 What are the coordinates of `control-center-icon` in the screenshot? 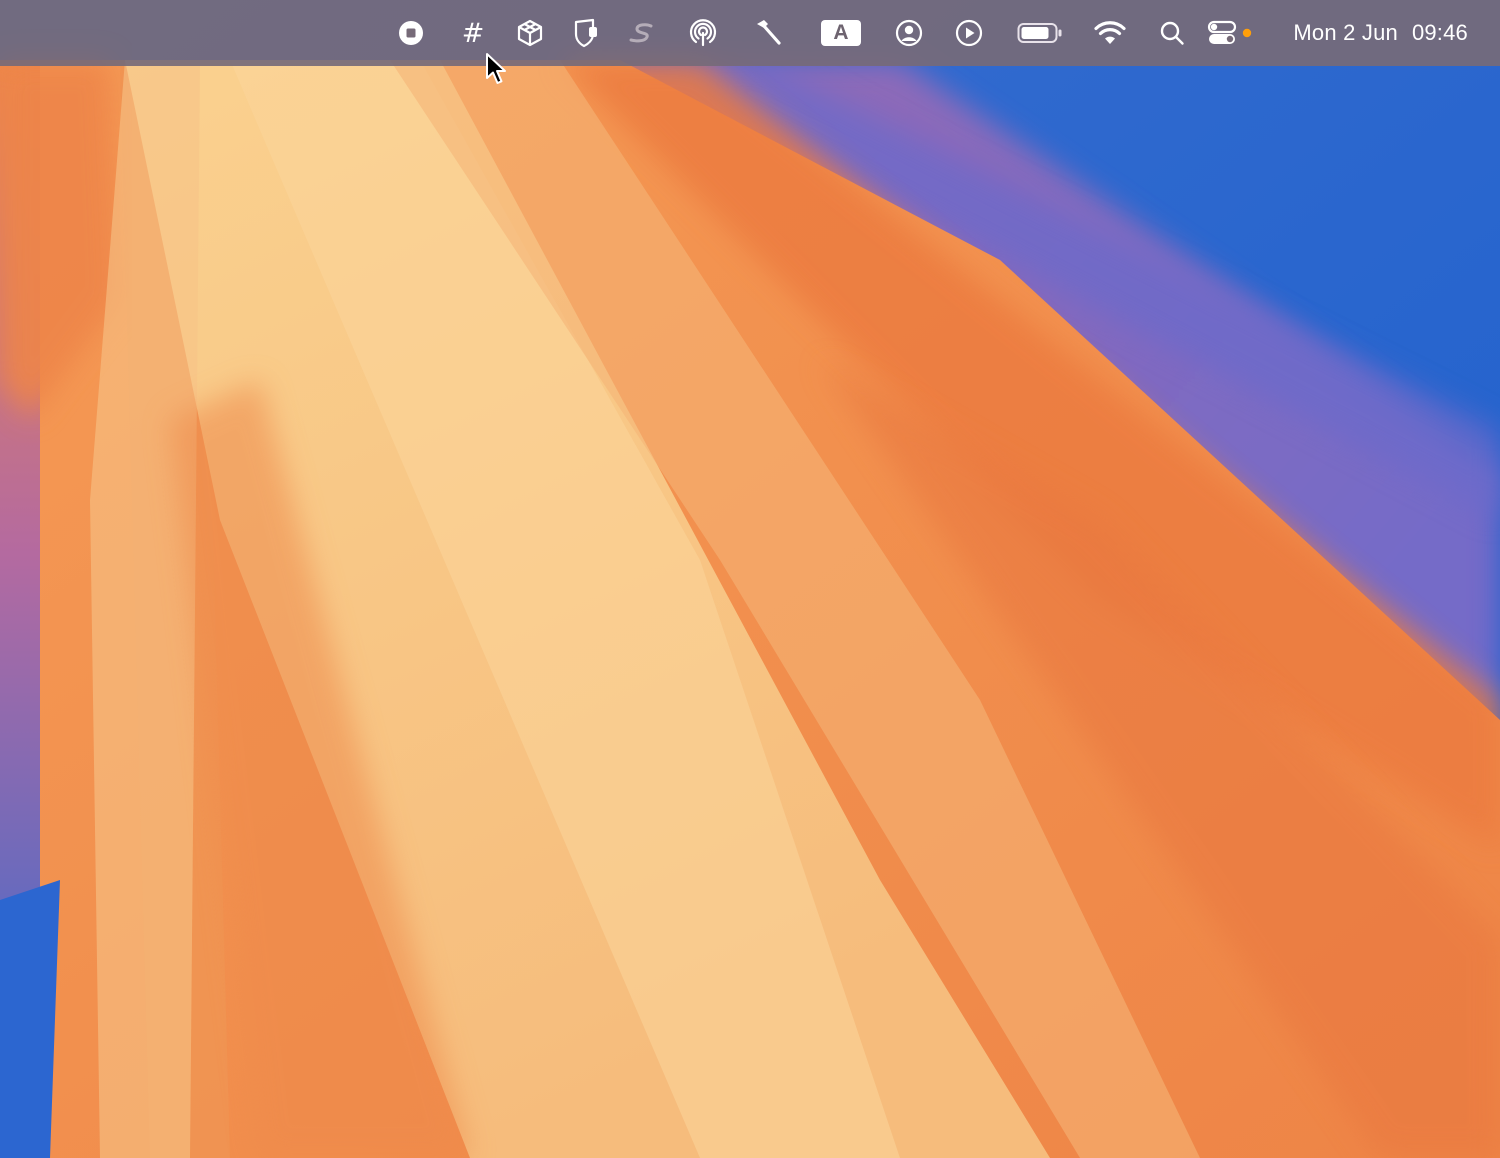 It's located at (1229, 33).